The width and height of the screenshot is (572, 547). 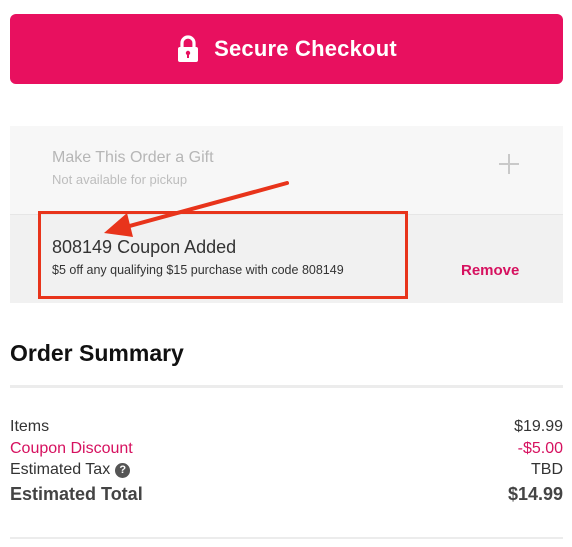 What do you see at coordinates (76, 494) in the screenshot?
I see `estimated-total-label: Estimated Total` at bounding box center [76, 494].